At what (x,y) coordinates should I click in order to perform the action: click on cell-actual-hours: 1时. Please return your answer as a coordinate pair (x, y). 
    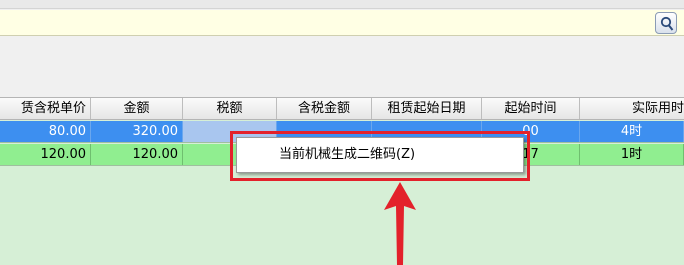
    Looking at the image, I should click on (632, 154).